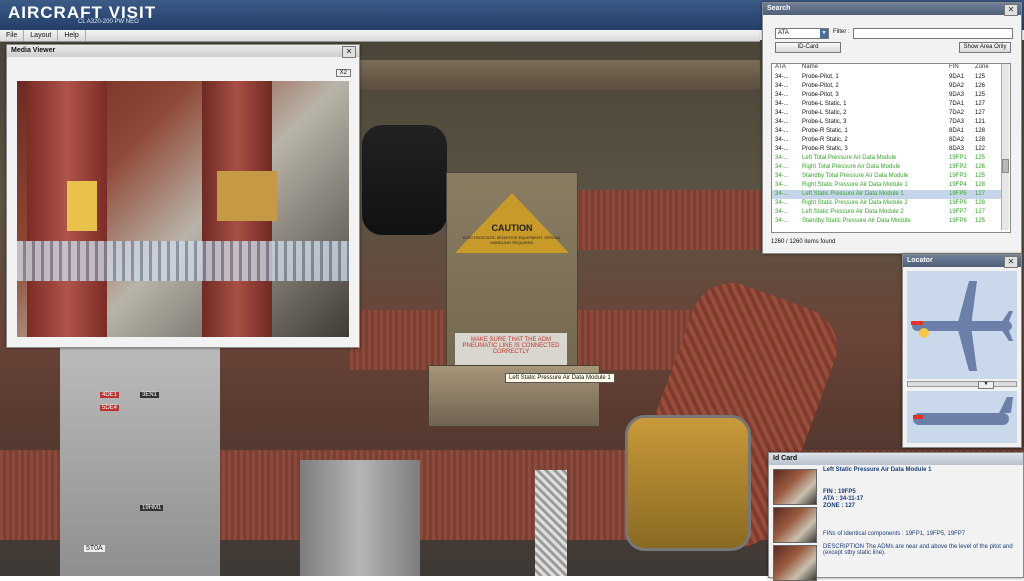  I want to click on cell-name: Probe-R Static, 1, so click(825, 131).